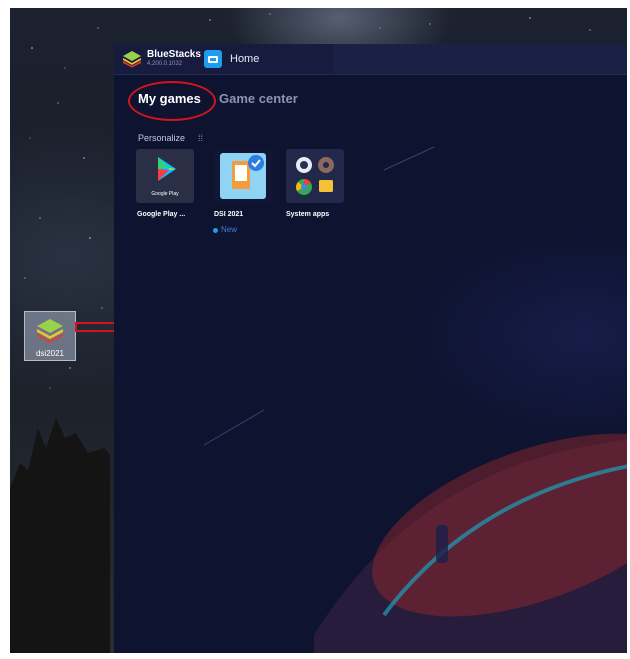 This screenshot has width=630, height=659. I want to click on desktop-shortcut-dsi2021: dsi2021, so click(50, 336).